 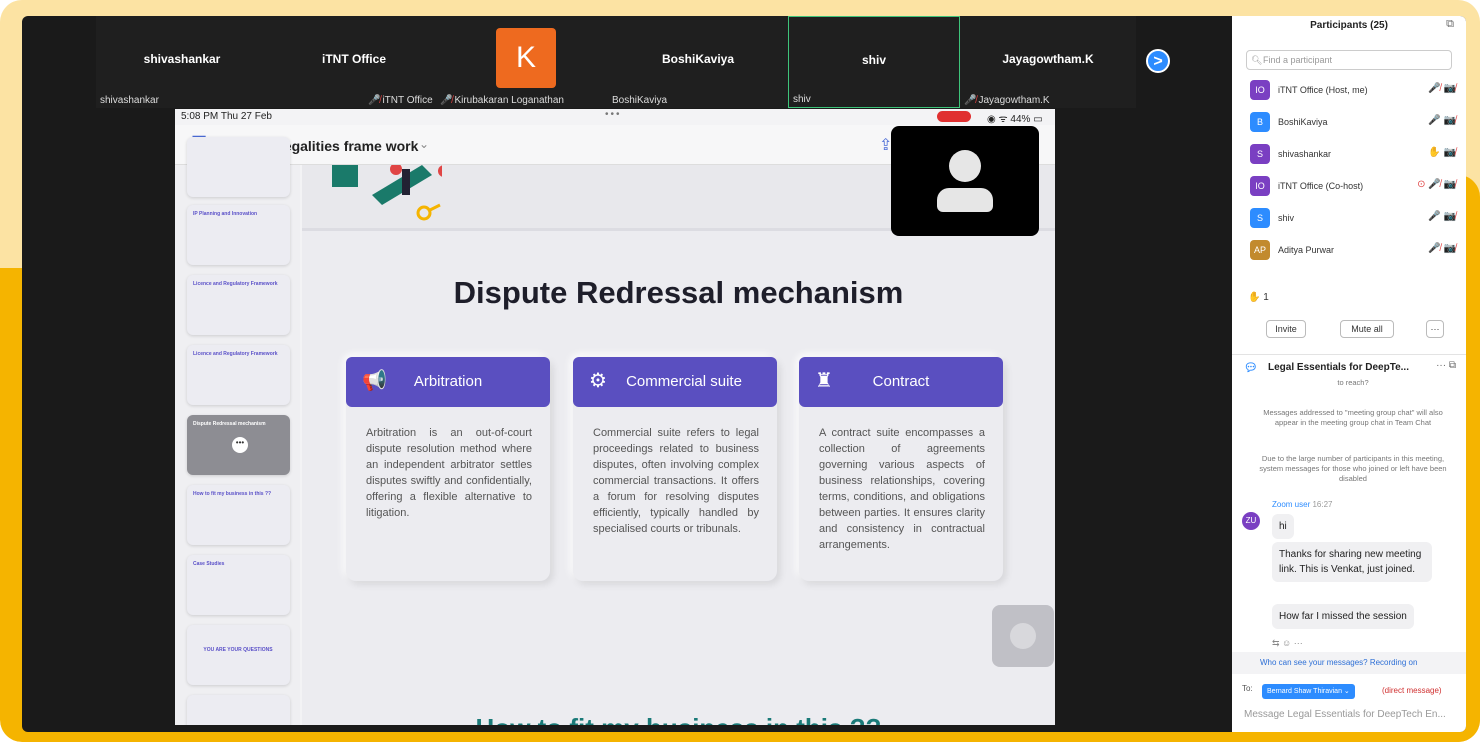 What do you see at coordinates (1260, 122) in the screenshot?
I see `avatar: B` at bounding box center [1260, 122].